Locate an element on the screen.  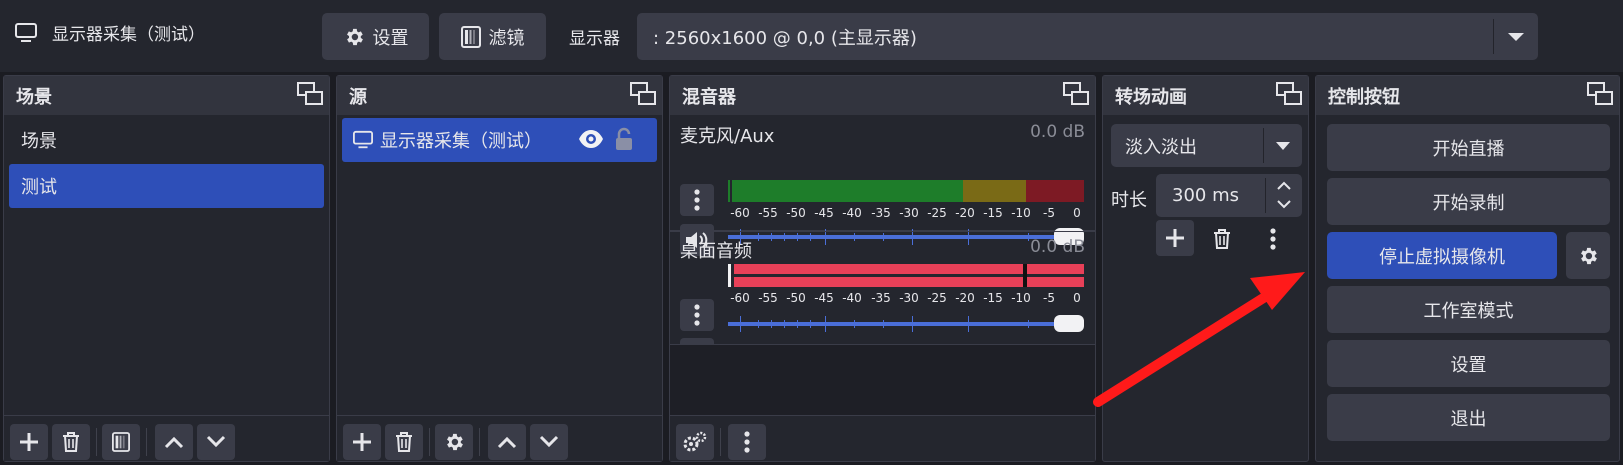
channel-volume-db: 0.0 dB is located at coordinates (1057, 247).